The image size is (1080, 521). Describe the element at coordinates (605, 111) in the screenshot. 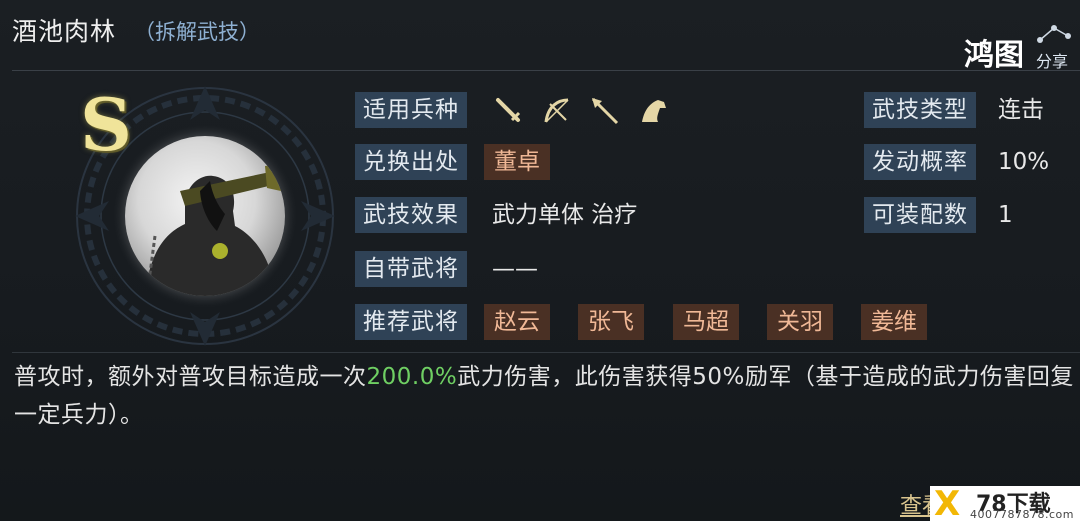

I see `spear-icon` at that location.